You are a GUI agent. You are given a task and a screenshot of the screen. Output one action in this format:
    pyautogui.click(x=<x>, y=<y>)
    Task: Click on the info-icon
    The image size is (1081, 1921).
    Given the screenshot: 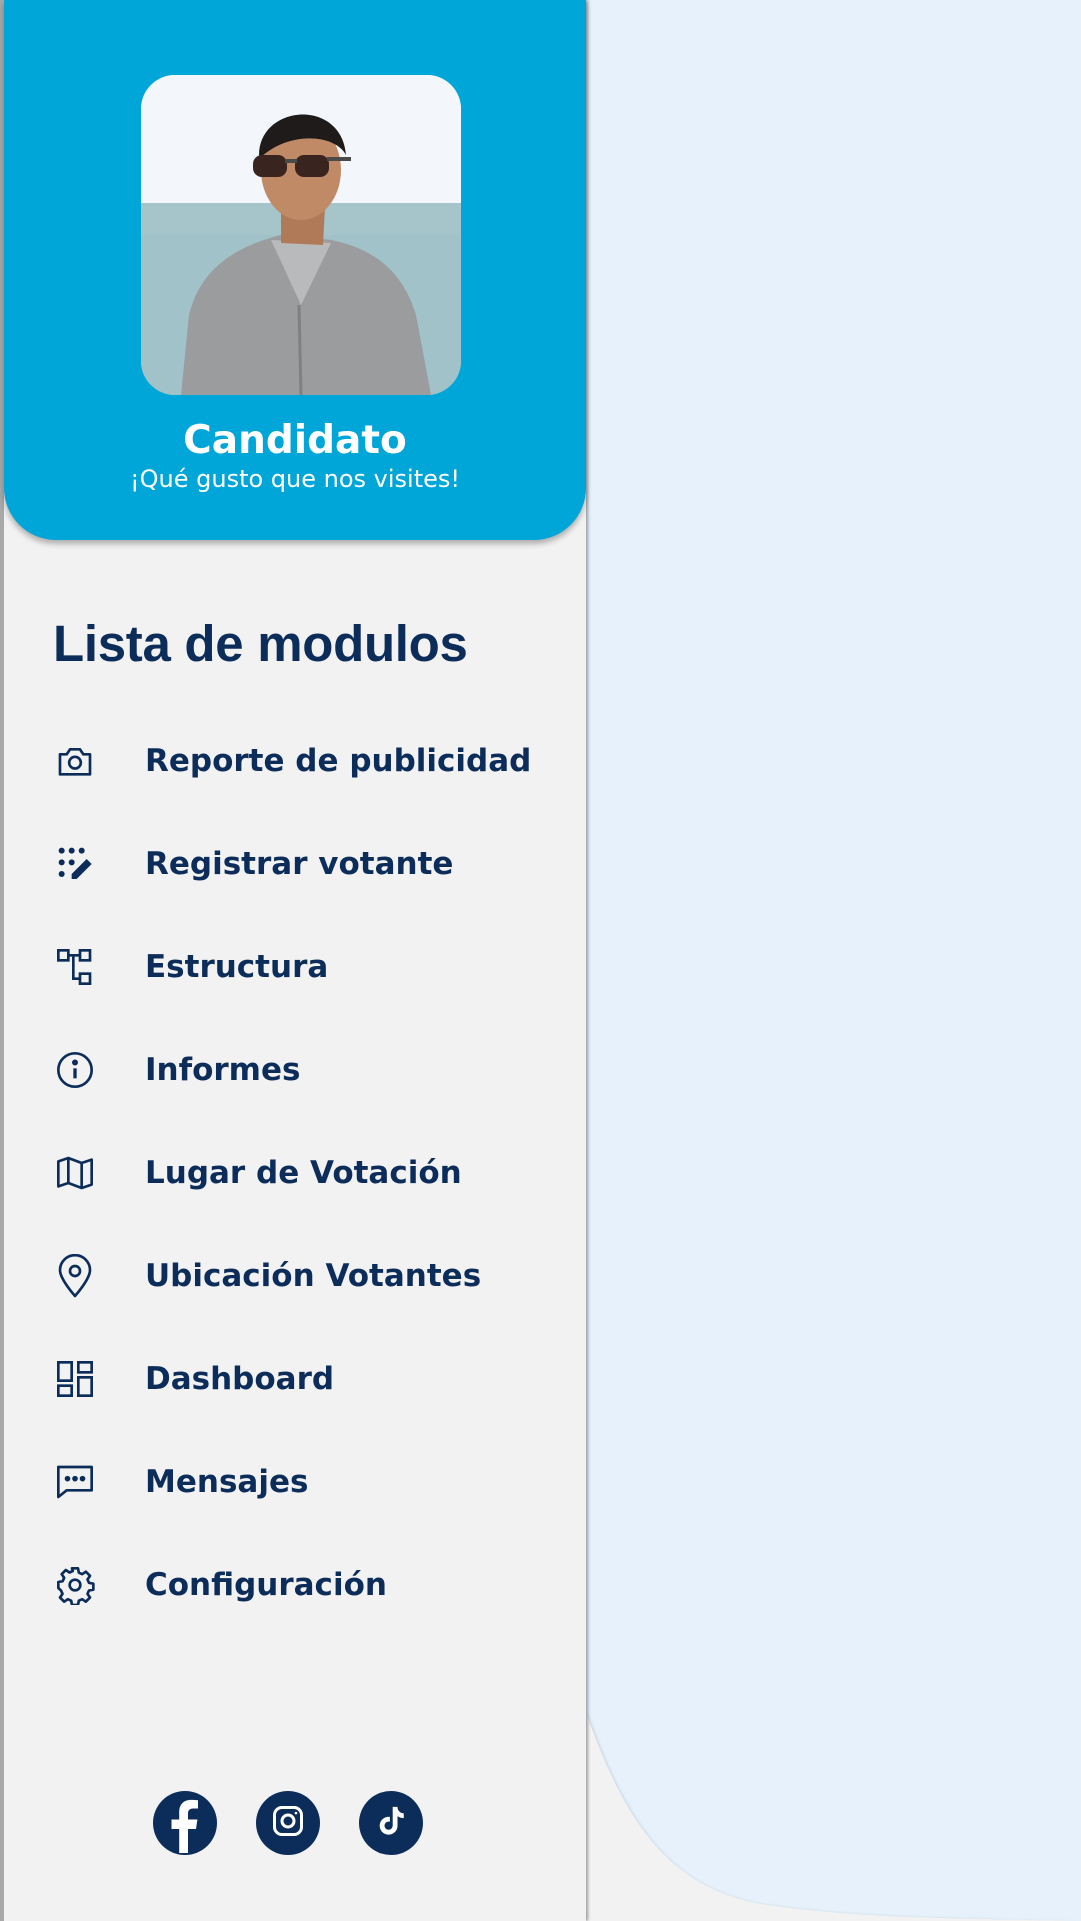 What is the action you would take?
    pyautogui.click(x=75, y=1070)
    